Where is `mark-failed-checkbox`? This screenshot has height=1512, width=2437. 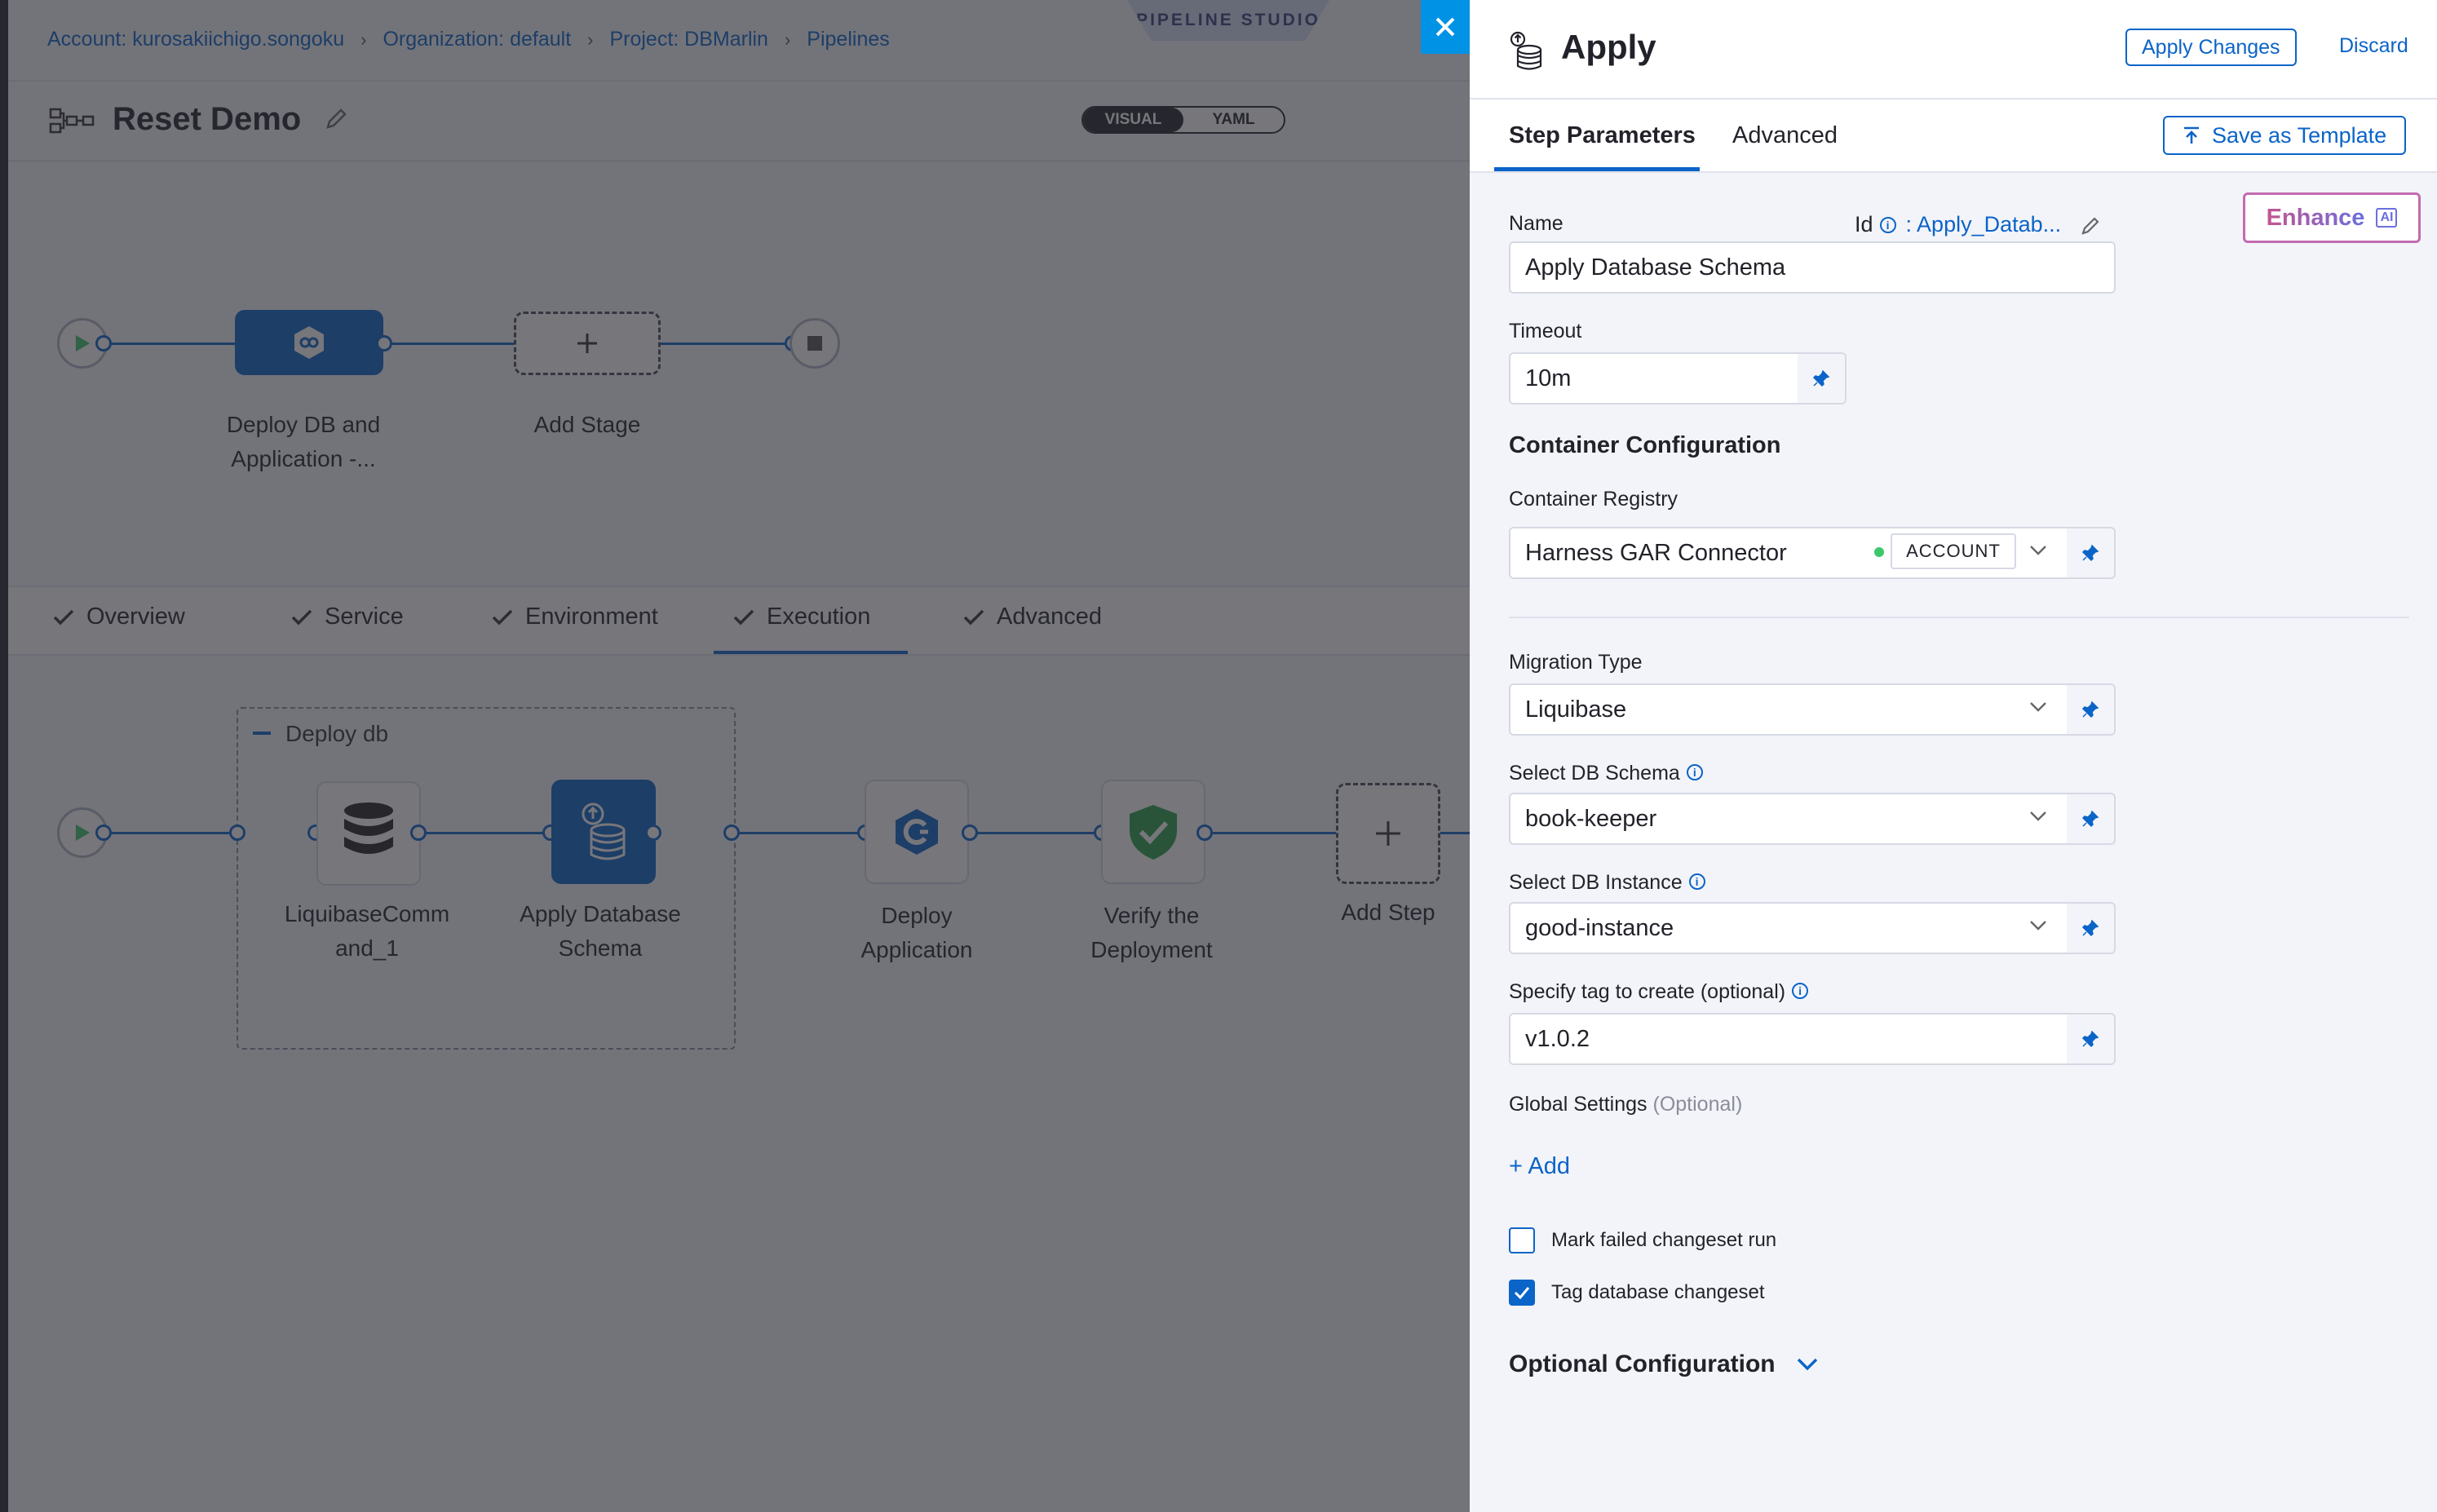 mark-failed-checkbox is located at coordinates (1522, 1240).